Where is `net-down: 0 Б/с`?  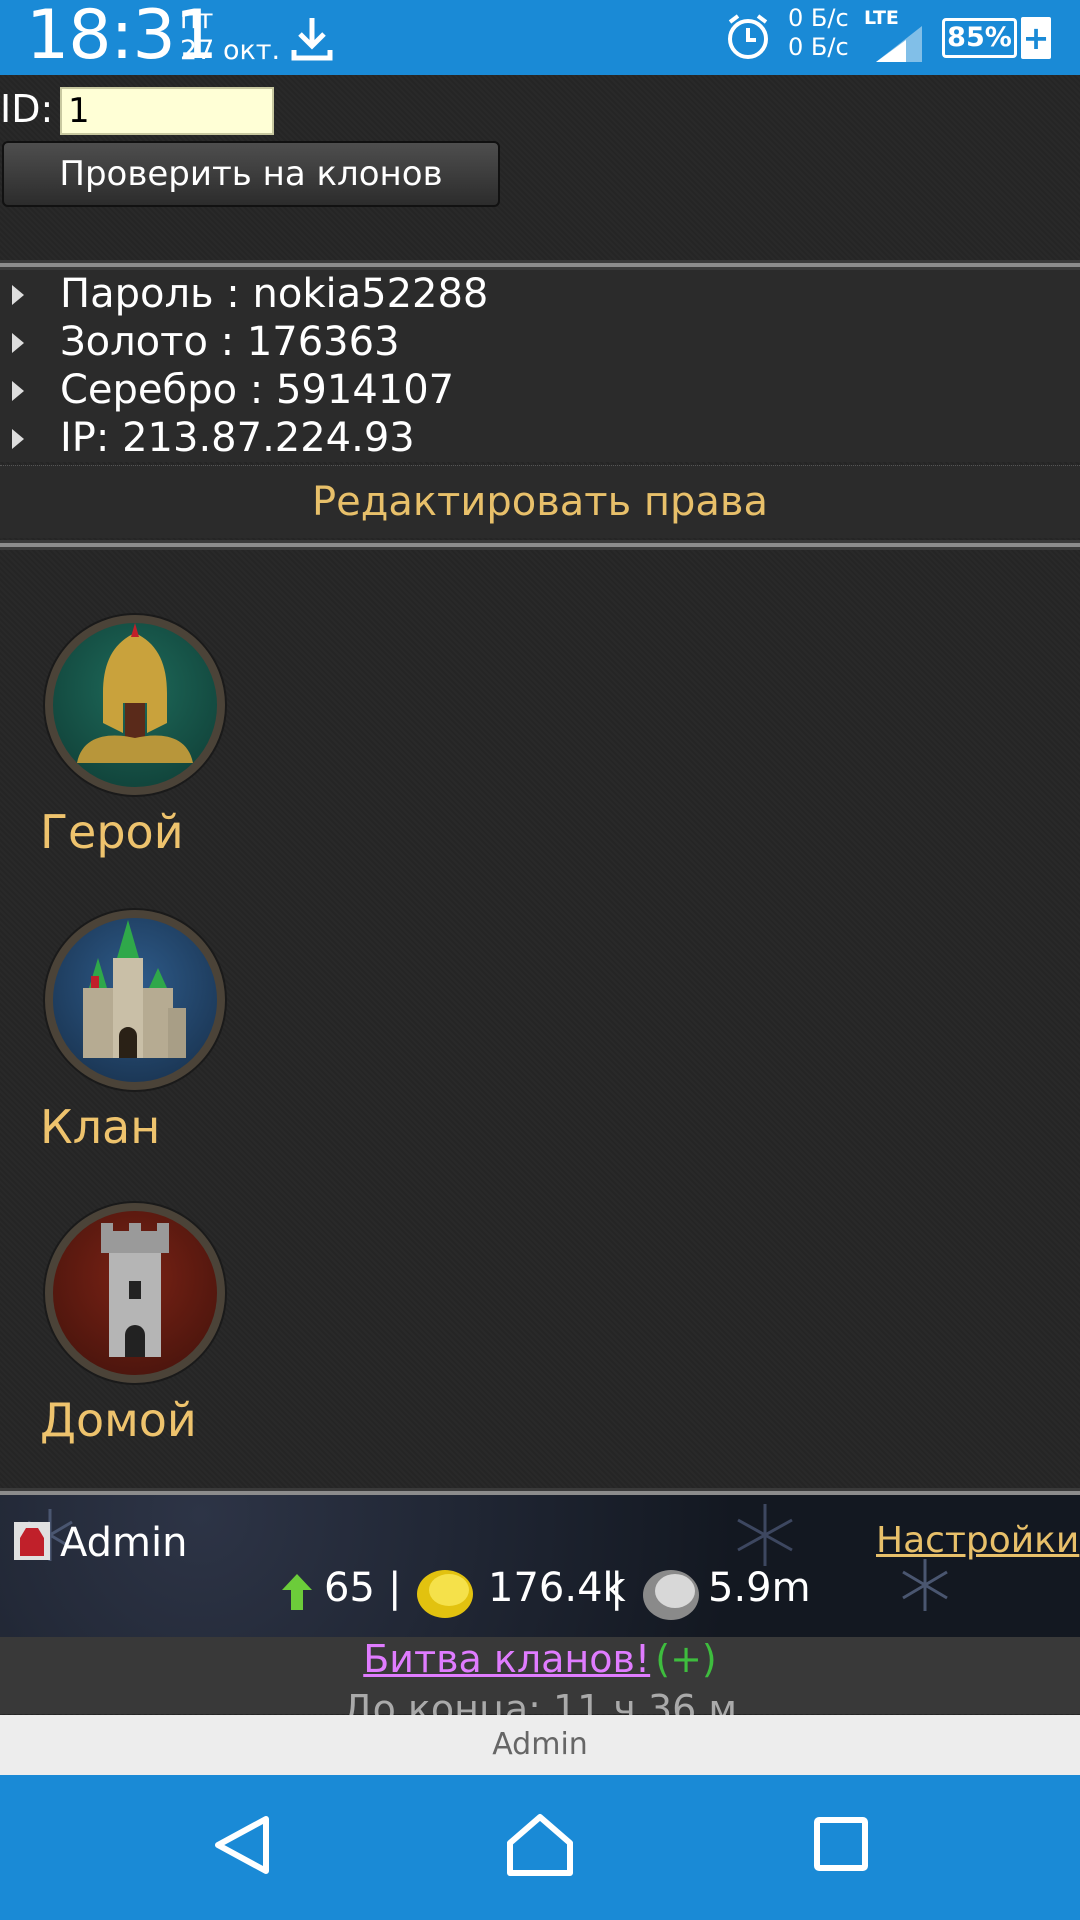 net-down: 0 Б/с is located at coordinates (818, 47).